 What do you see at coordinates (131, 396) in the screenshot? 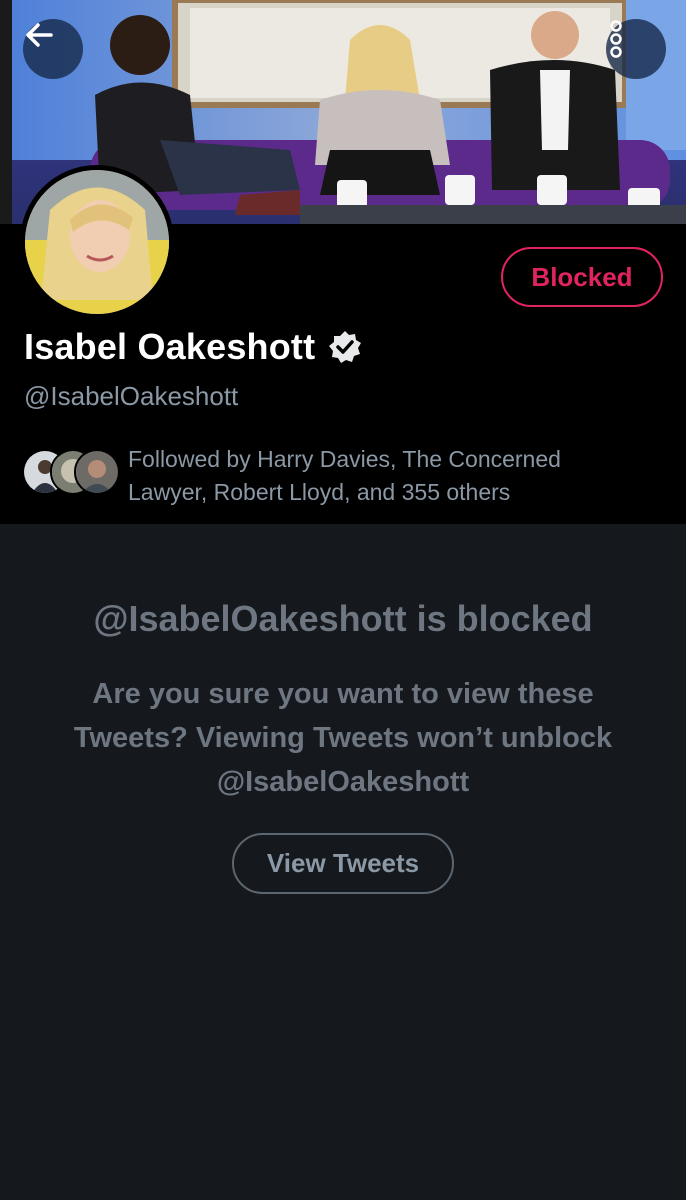
I see `profile-handle: @IsabelOakeshott` at bounding box center [131, 396].